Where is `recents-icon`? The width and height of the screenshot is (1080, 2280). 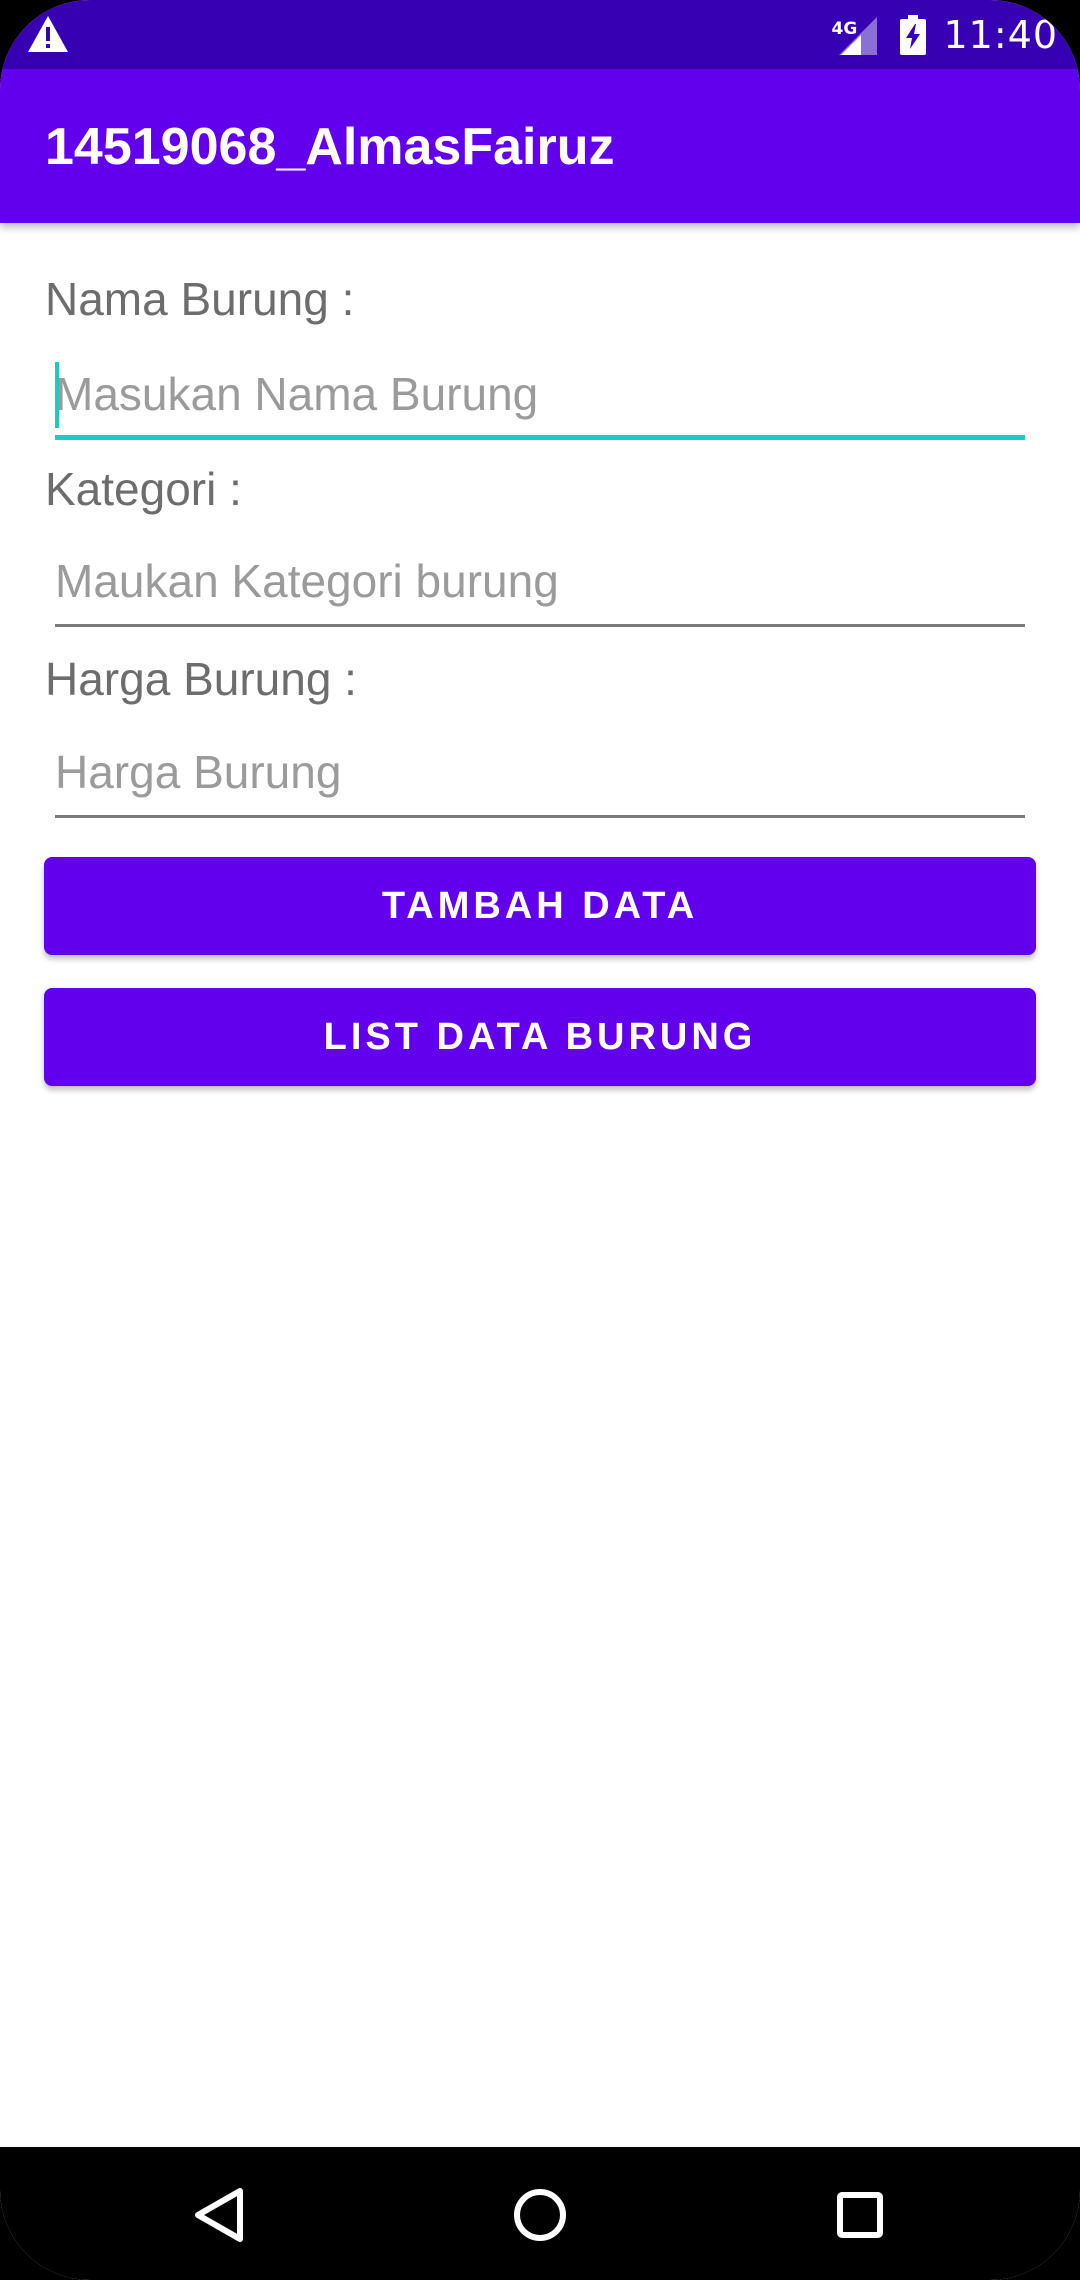 recents-icon is located at coordinates (860, 2215).